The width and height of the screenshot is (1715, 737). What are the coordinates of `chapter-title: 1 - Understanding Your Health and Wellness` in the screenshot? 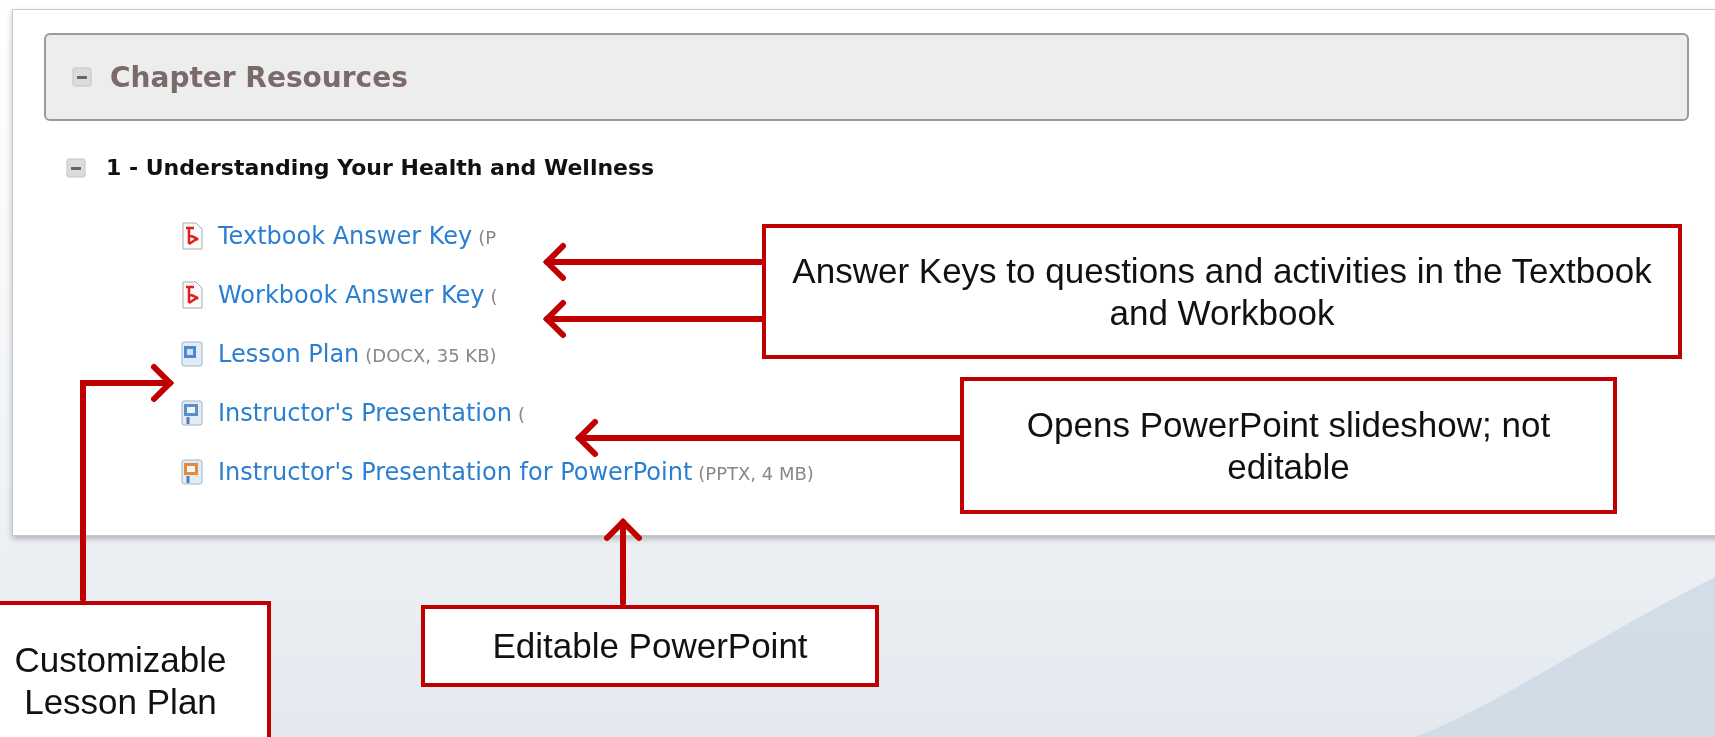 It's located at (380, 167).